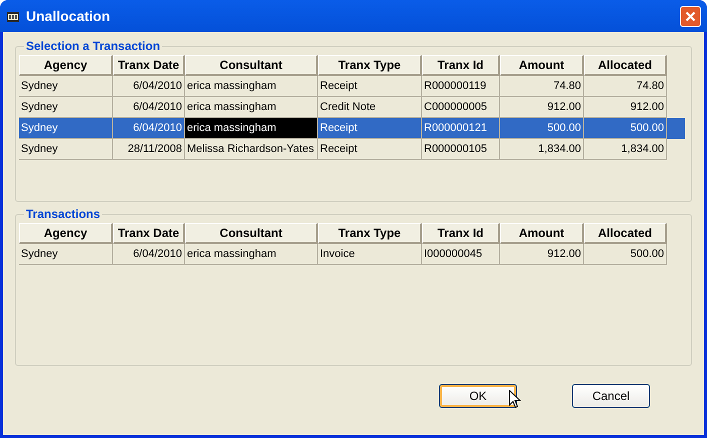 This screenshot has height=438, width=707. I want to click on table-cell: R000000119, so click(461, 86).